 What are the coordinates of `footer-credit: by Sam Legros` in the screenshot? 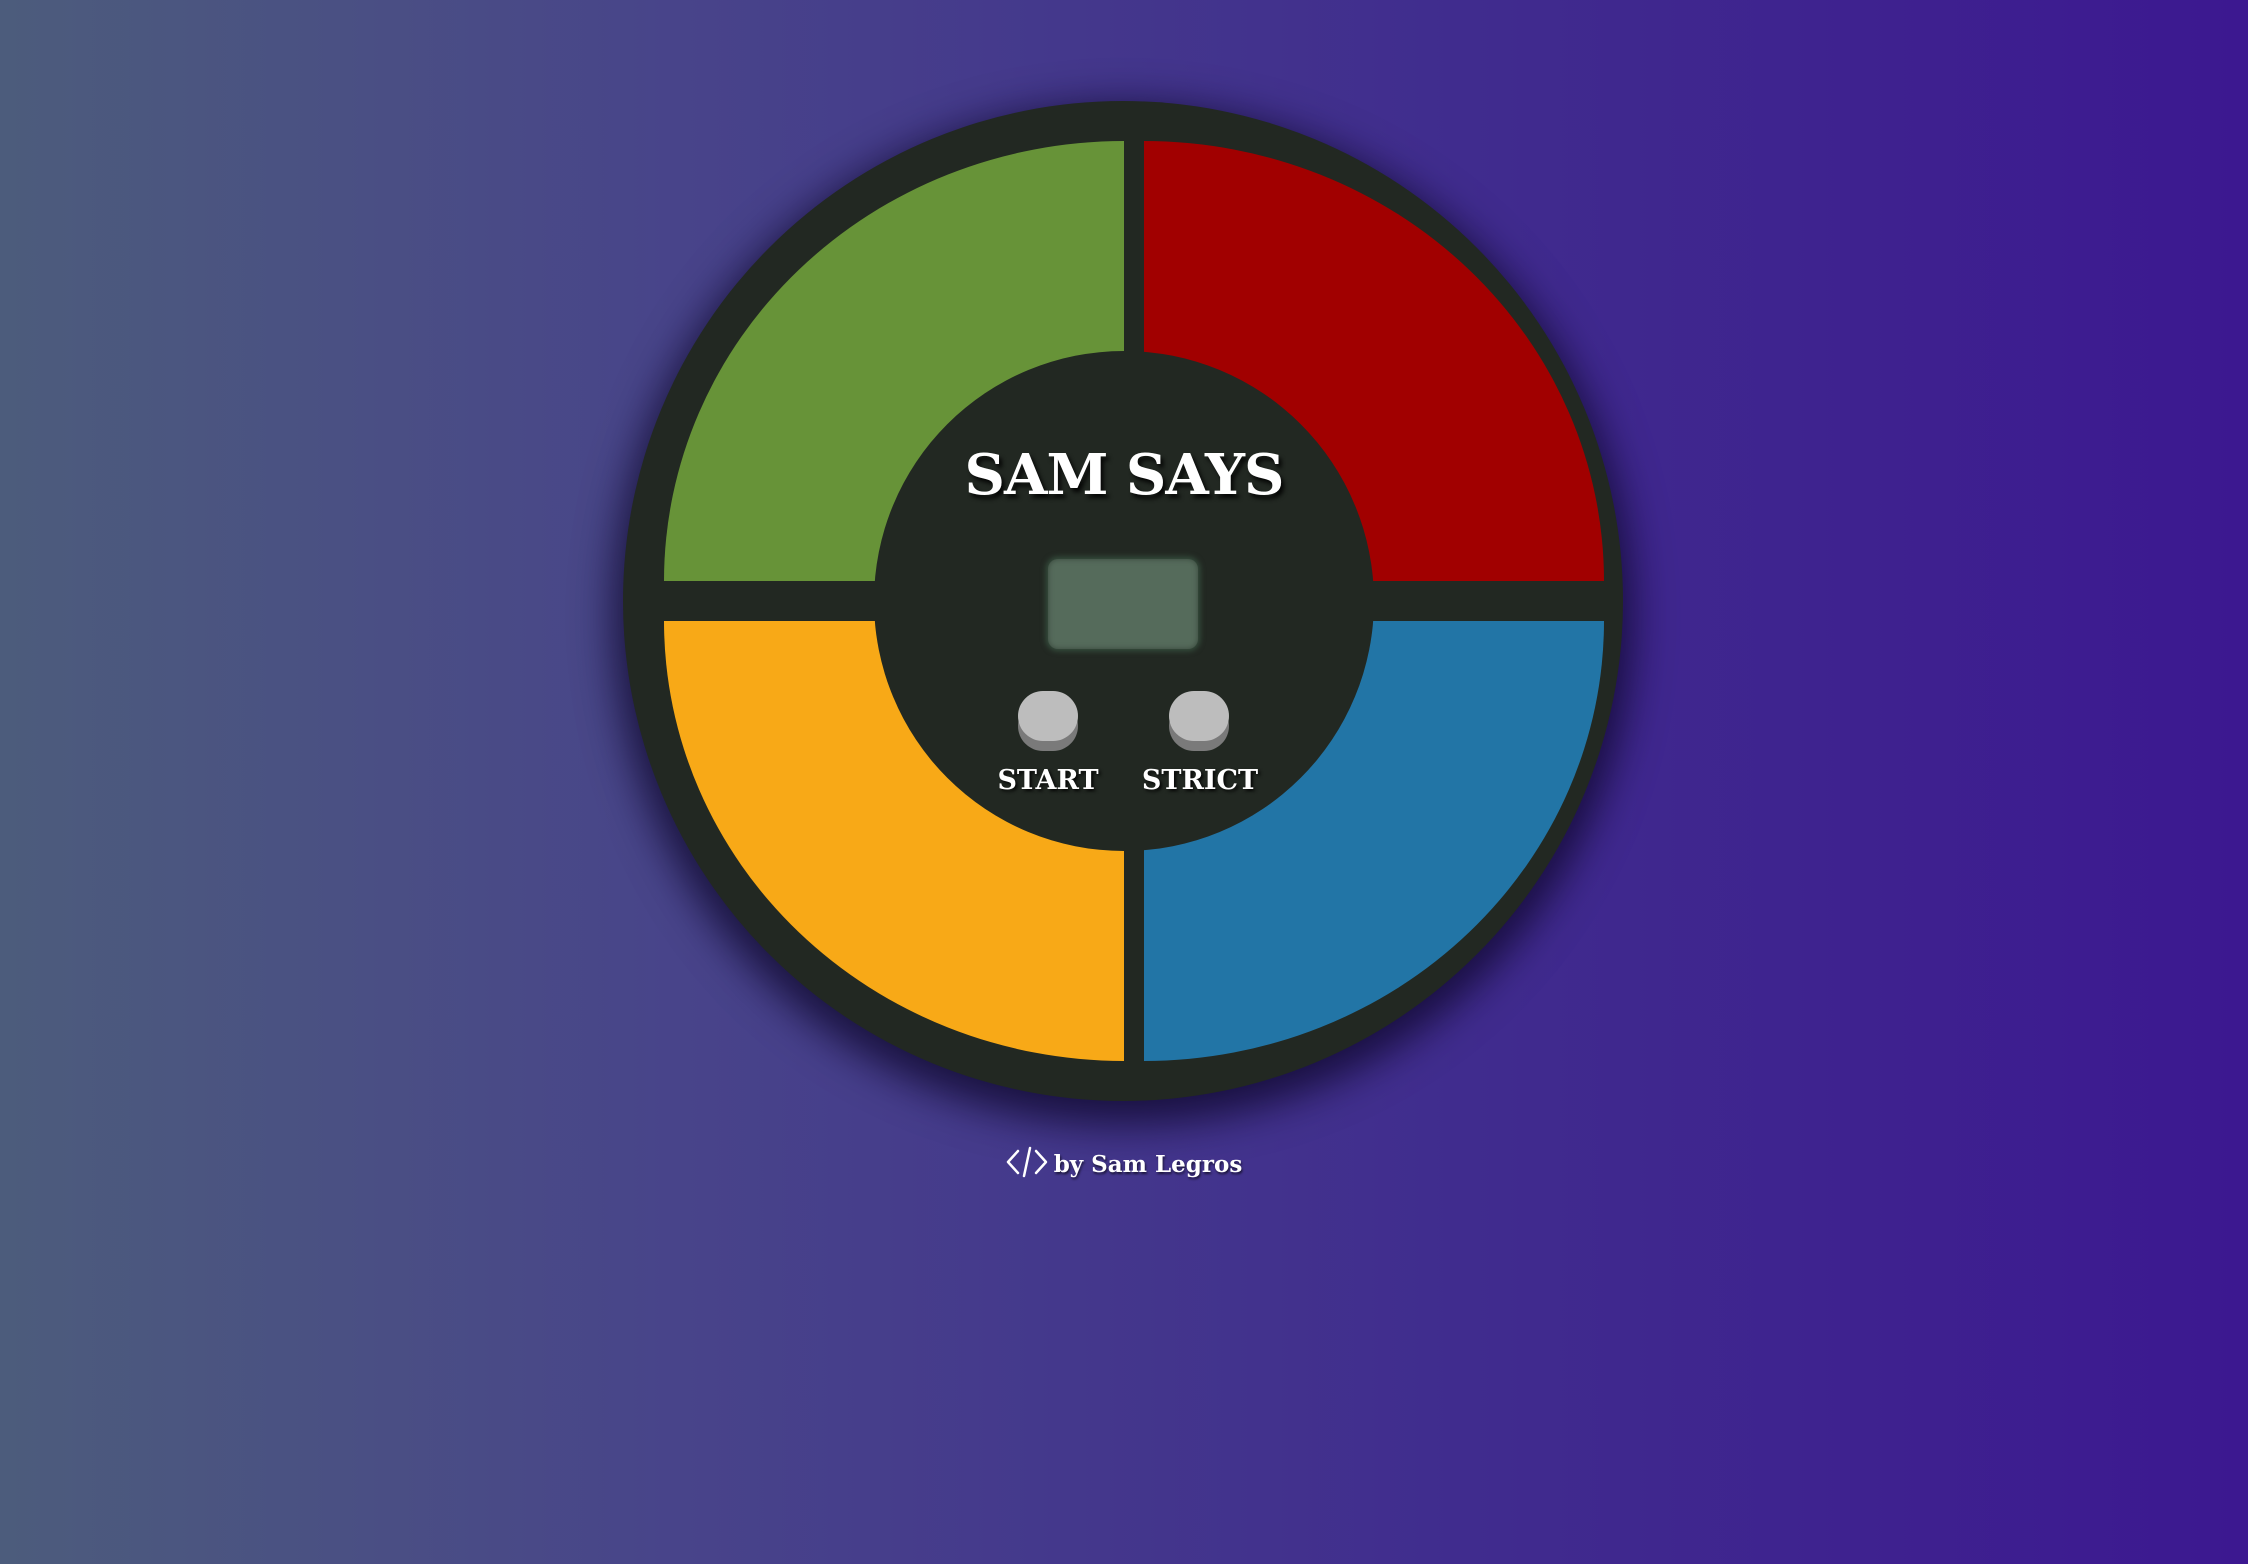 It's located at (1124, 1165).